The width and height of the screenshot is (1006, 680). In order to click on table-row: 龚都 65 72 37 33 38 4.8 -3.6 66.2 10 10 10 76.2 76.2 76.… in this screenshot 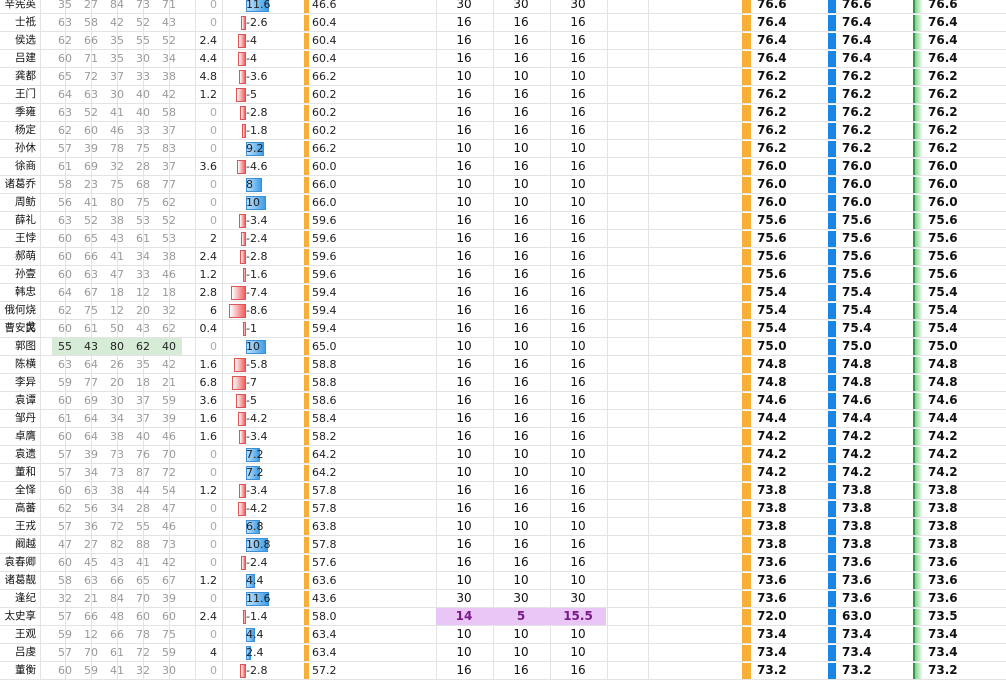, I will do `click(503, 77)`.